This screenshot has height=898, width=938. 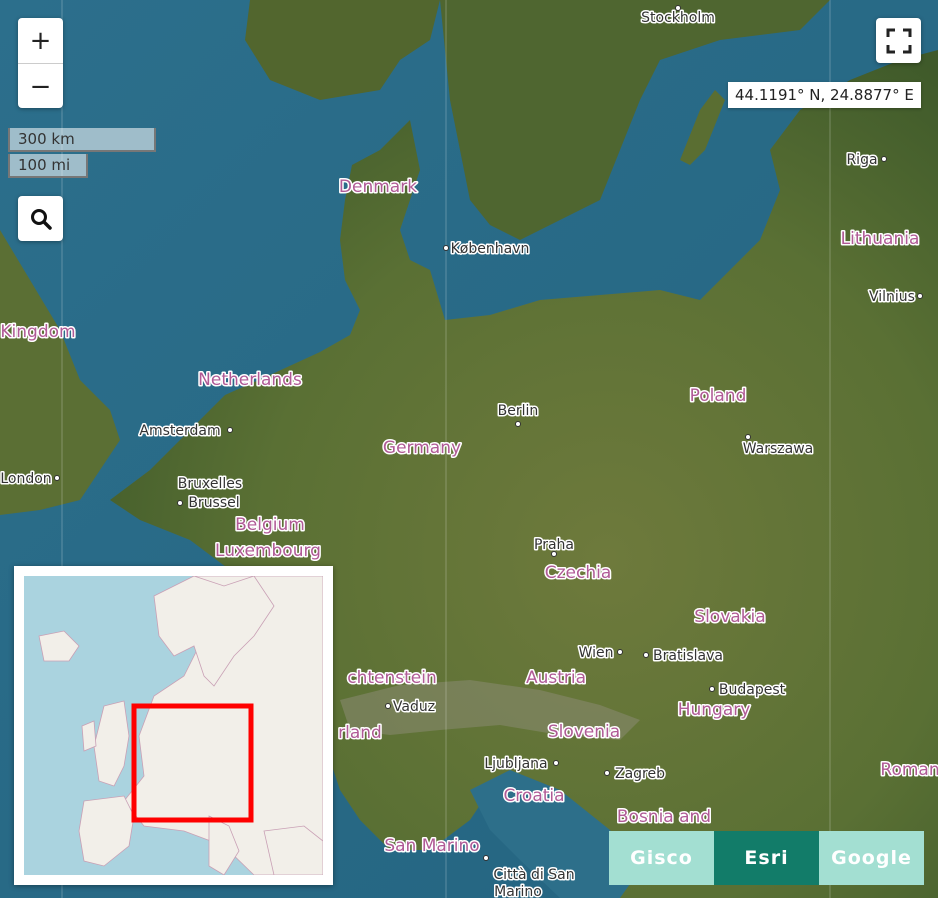 What do you see at coordinates (533, 875) in the screenshot?
I see `city-citta-di-san-marino: Città di San` at bounding box center [533, 875].